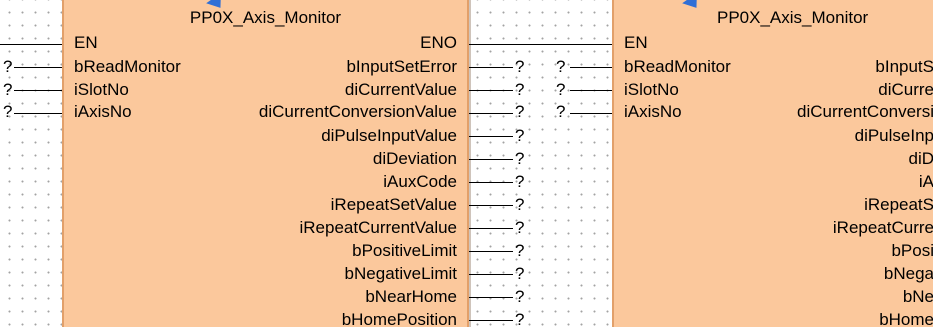 The image size is (933, 330). What do you see at coordinates (560, 112) in the screenshot?
I see `fb2-in-value-iaxisno: ?` at bounding box center [560, 112].